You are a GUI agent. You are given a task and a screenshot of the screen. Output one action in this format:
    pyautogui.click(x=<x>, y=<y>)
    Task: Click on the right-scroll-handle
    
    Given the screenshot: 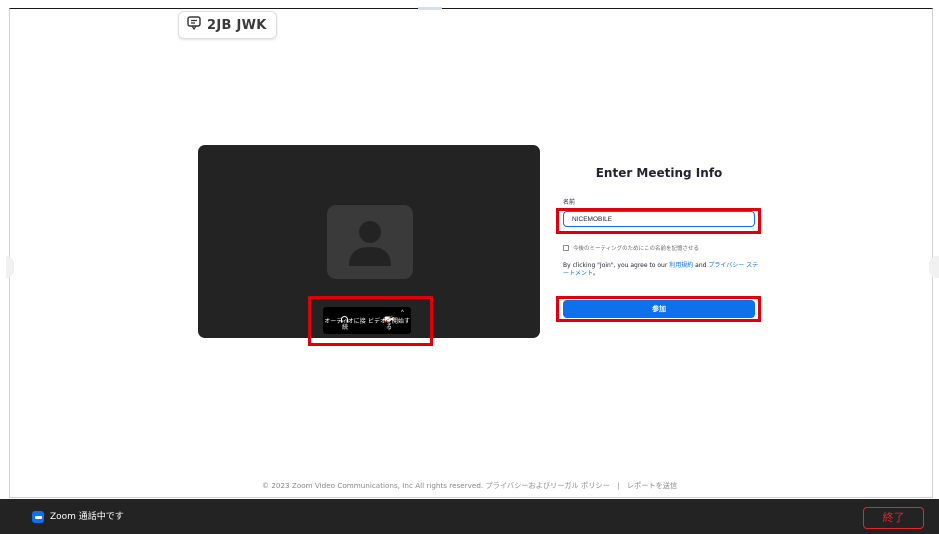 What is the action you would take?
    pyautogui.click(x=934, y=267)
    